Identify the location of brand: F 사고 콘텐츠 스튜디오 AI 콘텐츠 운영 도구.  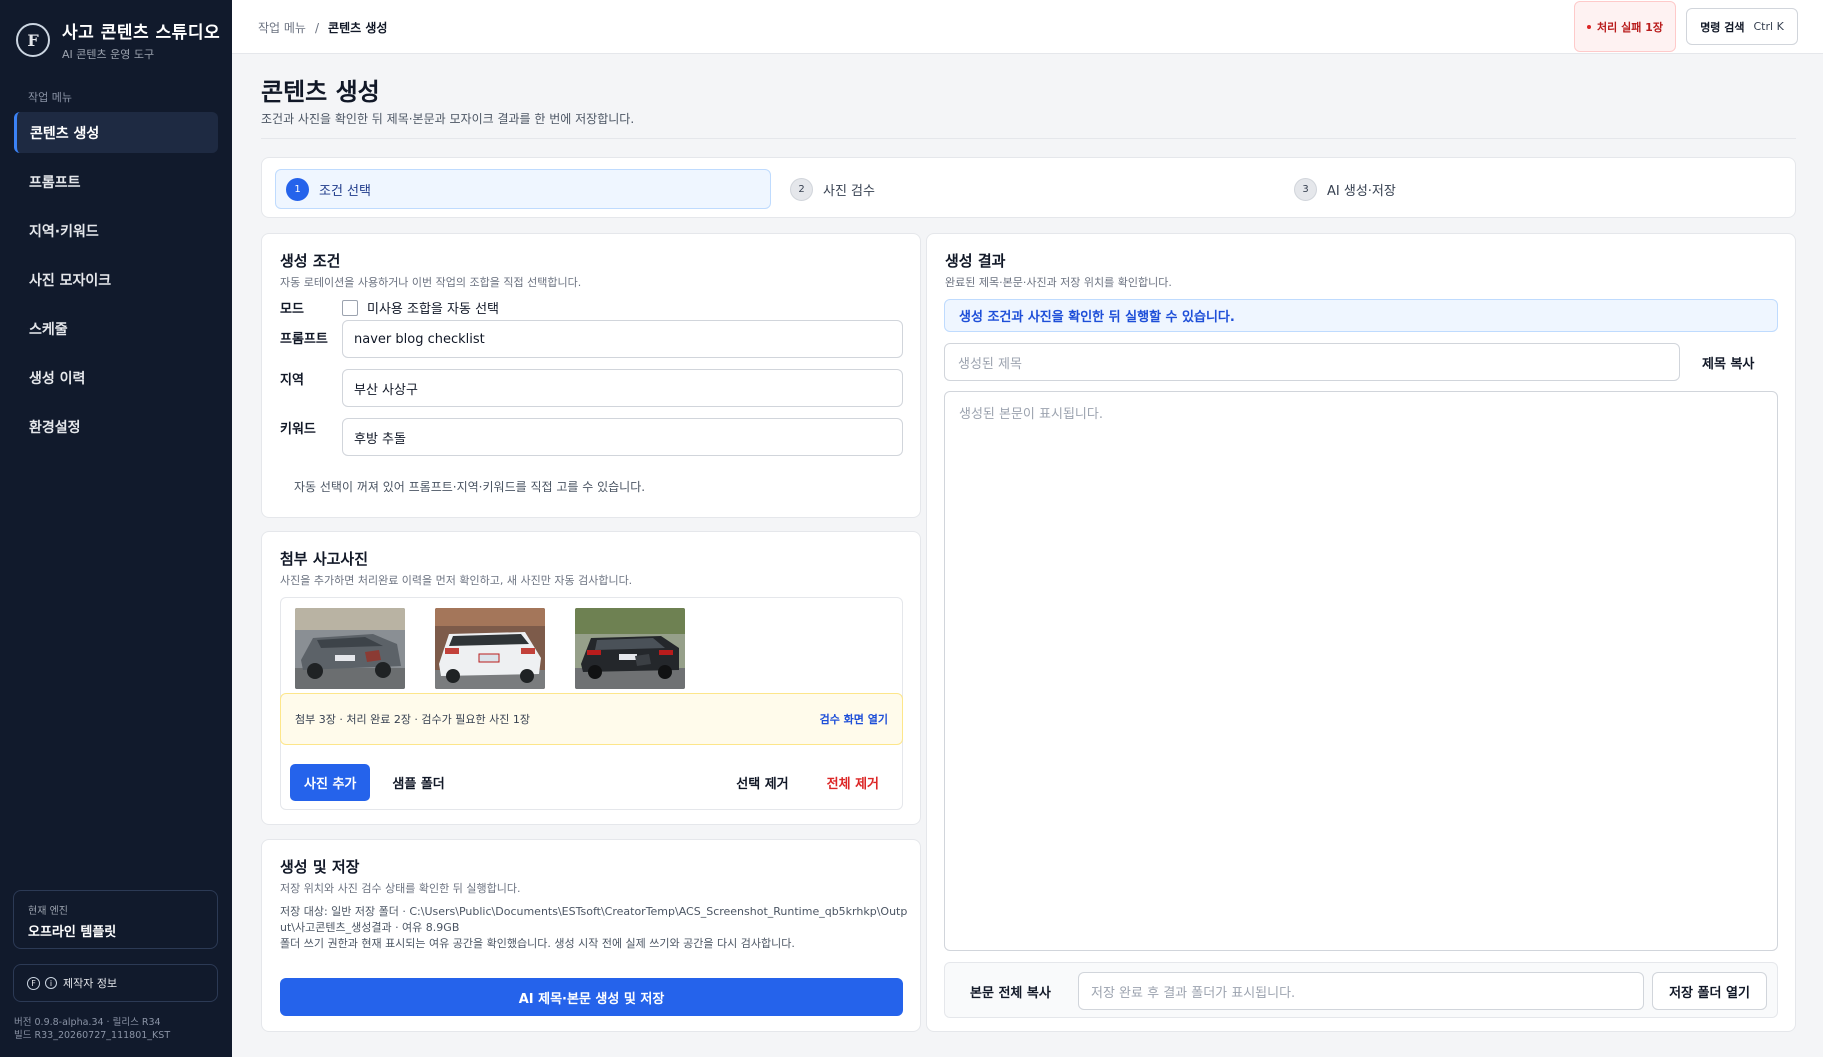
(118, 40).